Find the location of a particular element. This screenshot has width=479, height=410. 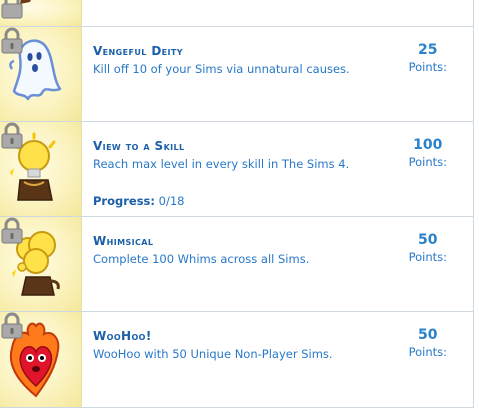

points-value: 25 is located at coordinates (428, 50).